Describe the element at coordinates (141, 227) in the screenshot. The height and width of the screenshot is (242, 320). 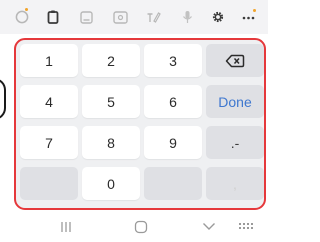
I see `home-icon` at that location.